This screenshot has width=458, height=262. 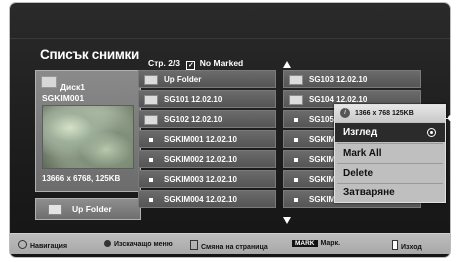 I want to click on menu-item-label: Mark All, so click(x=362, y=153).